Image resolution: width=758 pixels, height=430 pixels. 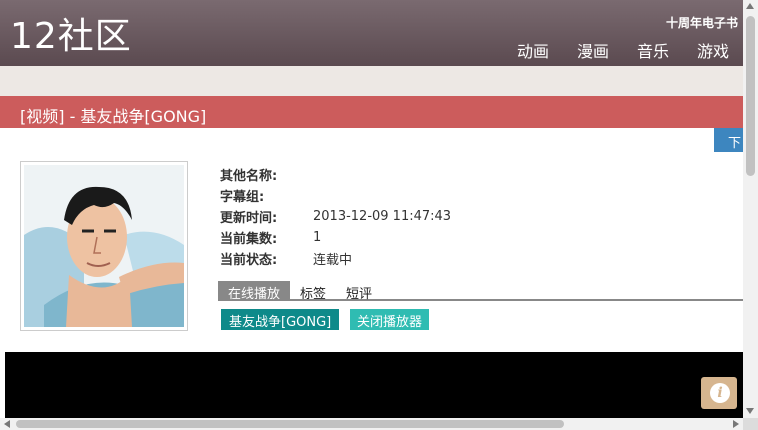 What do you see at coordinates (374, 385) in the screenshot?
I see `video-player` at bounding box center [374, 385].